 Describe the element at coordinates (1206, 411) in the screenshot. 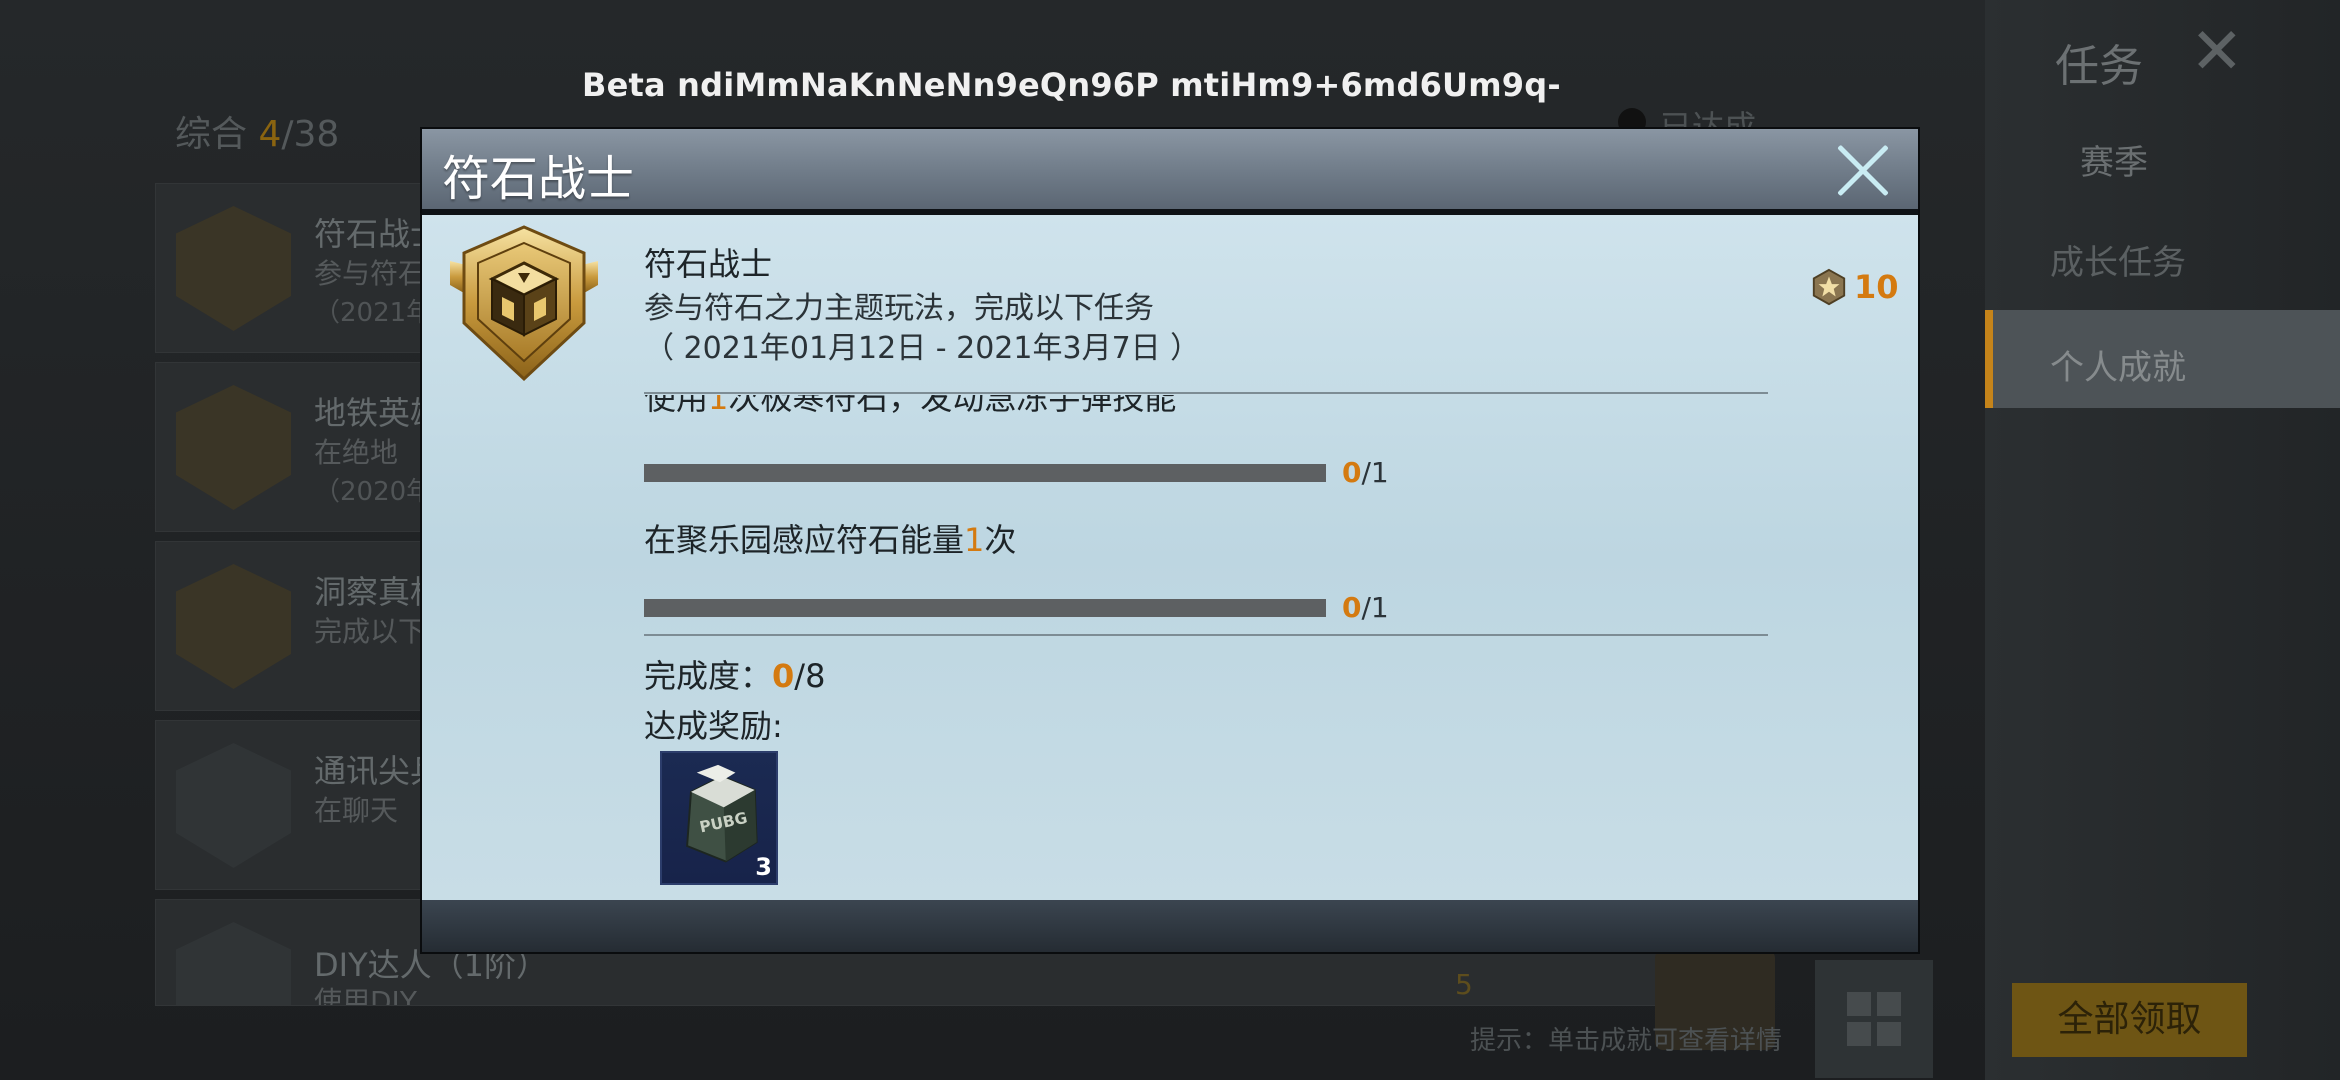

I see `task-item-clipped: 使用1次极寒符石，发动急冻手弹技能` at that location.